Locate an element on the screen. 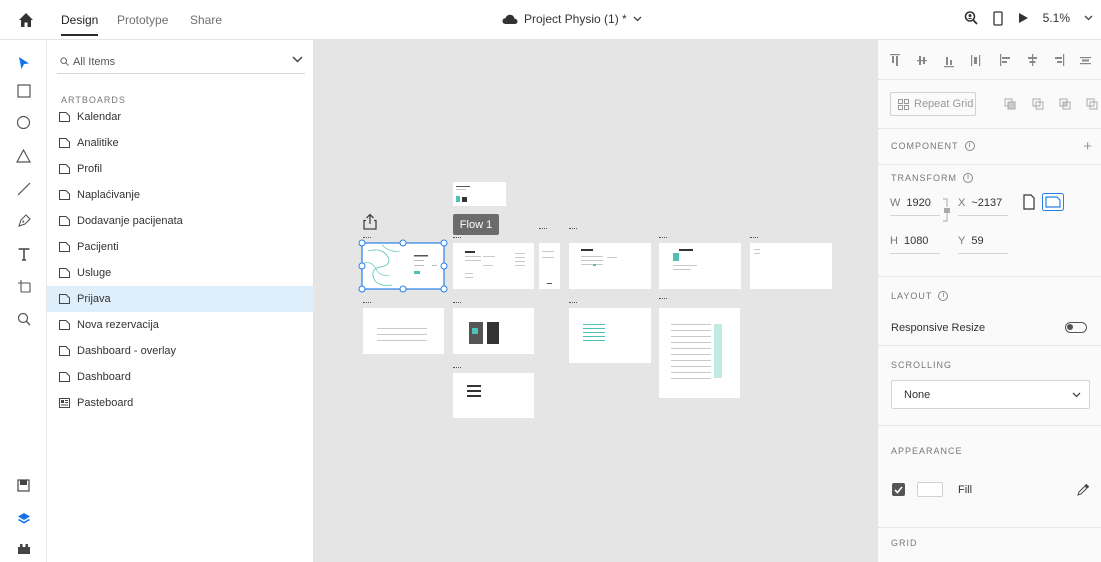 This screenshot has height=562, width=1101. polygon-tool is located at coordinates (23, 155).